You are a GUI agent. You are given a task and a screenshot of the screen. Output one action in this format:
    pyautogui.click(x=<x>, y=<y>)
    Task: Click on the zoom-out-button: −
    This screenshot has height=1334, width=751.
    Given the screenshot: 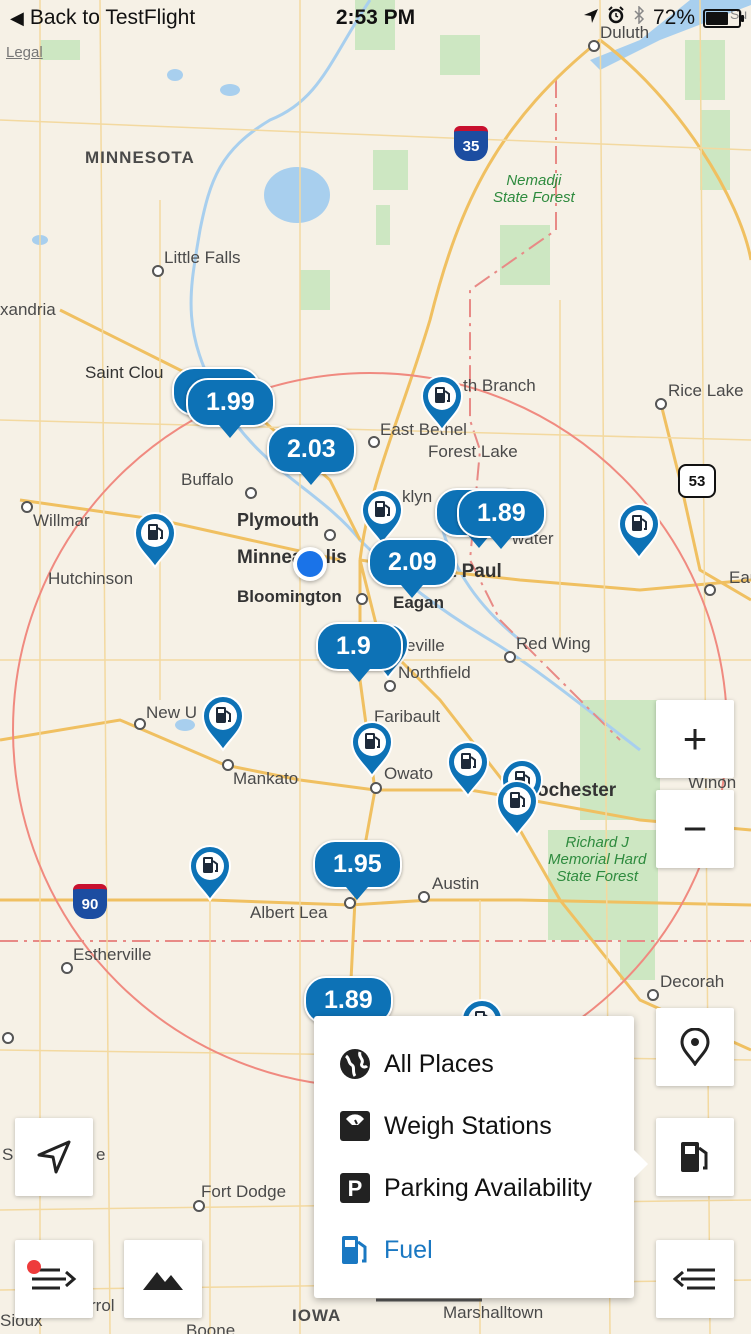 What is the action you would take?
    pyautogui.click(x=695, y=829)
    